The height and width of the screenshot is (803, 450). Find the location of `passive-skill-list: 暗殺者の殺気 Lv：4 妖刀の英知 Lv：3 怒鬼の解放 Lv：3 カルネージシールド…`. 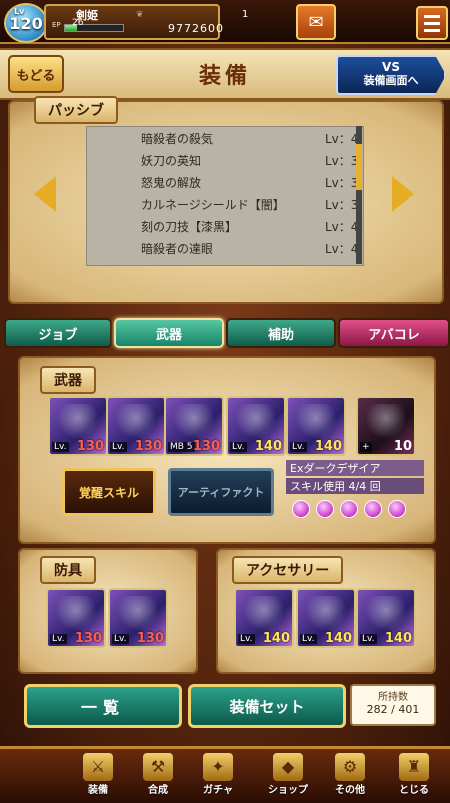

passive-skill-list: 暗殺者の殺気 Lv：4 妖刀の英知 Lv：3 怒鬼の解放 Lv：3 カルネージシールド… is located at coordinates (225, 196).